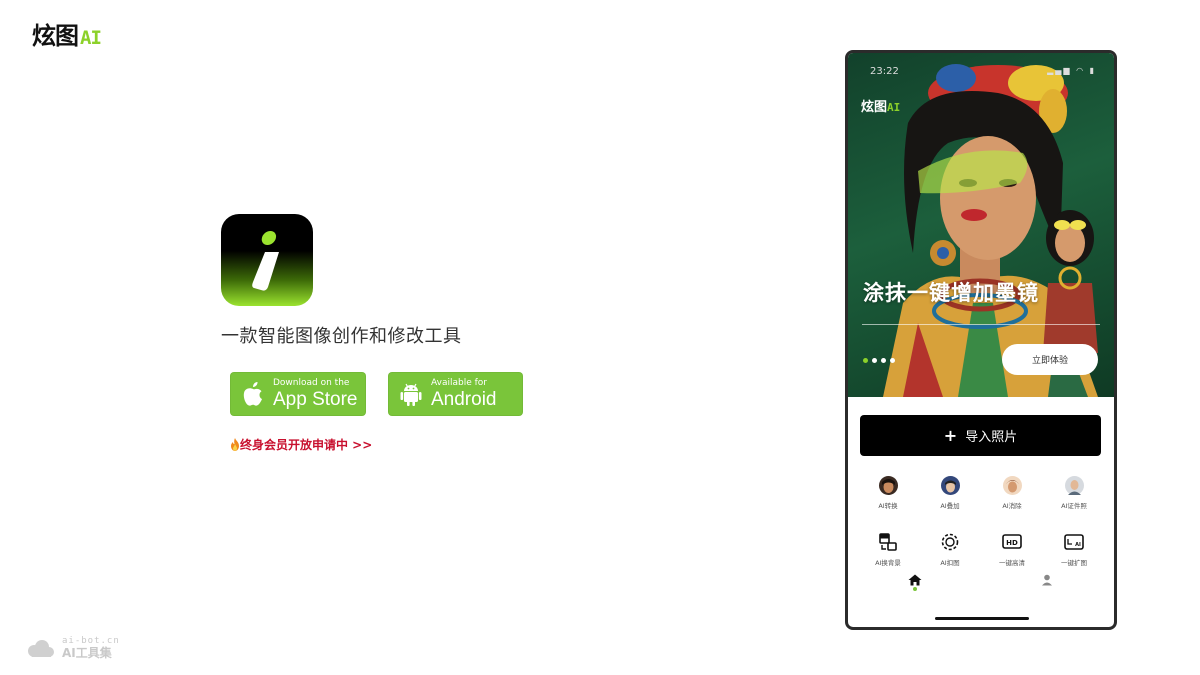 The image size is (1200, 675). Describe the element at coordinates (1074, 563) in the screenshot. I see `feature-label: 一键扩图` at that location.